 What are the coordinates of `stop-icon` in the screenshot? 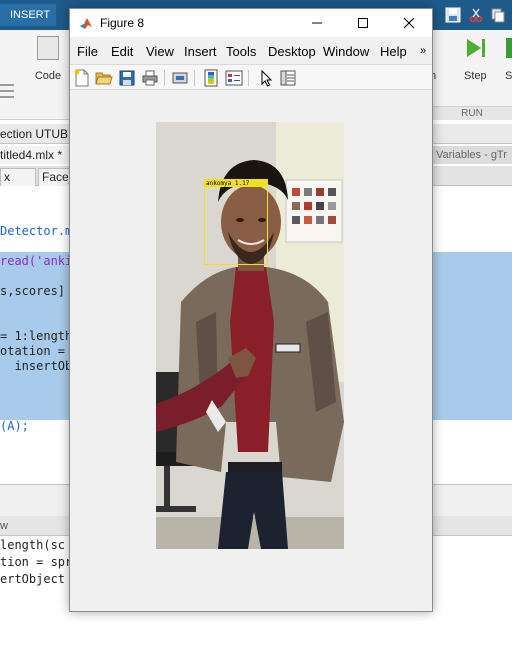 It's located at (509, 48).